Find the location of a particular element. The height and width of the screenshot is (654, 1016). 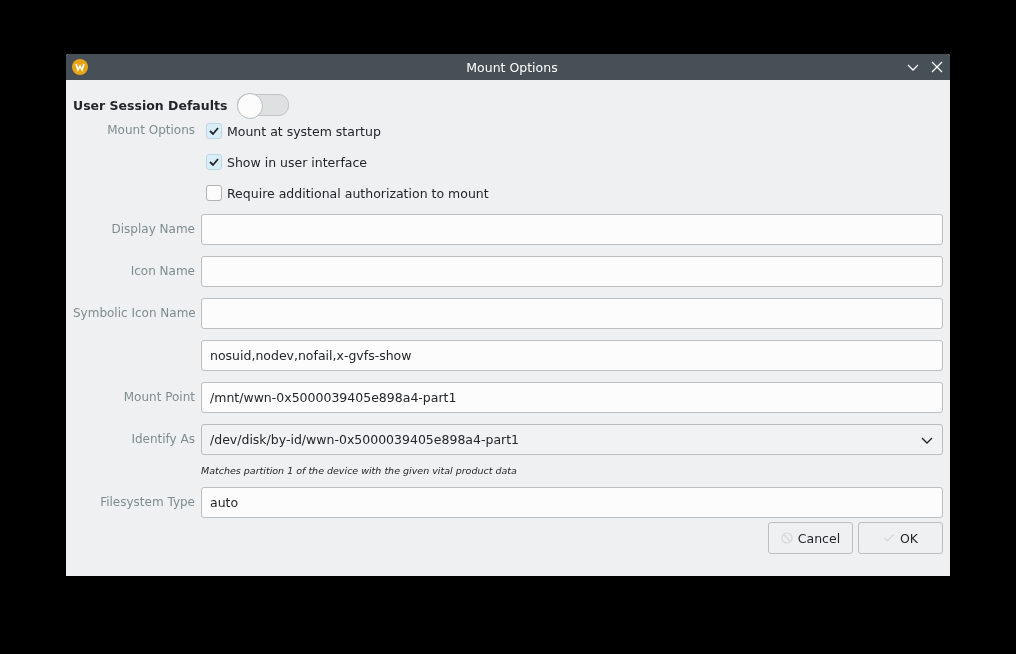

field-label: Identify As is located at coordinates (162, 438).